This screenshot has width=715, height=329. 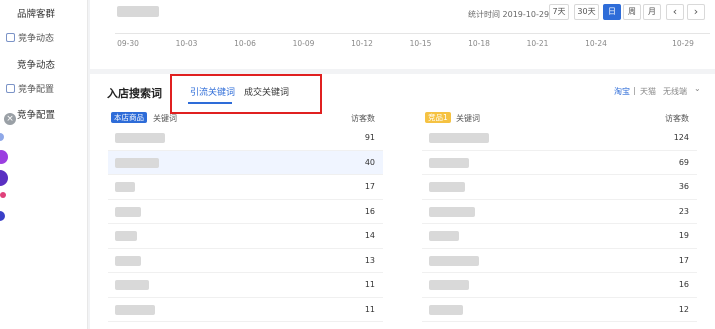 What do you see at coordinates (559, 212) in the screenshot?
I see `table-row: 23` at bounding box center [559, 212].